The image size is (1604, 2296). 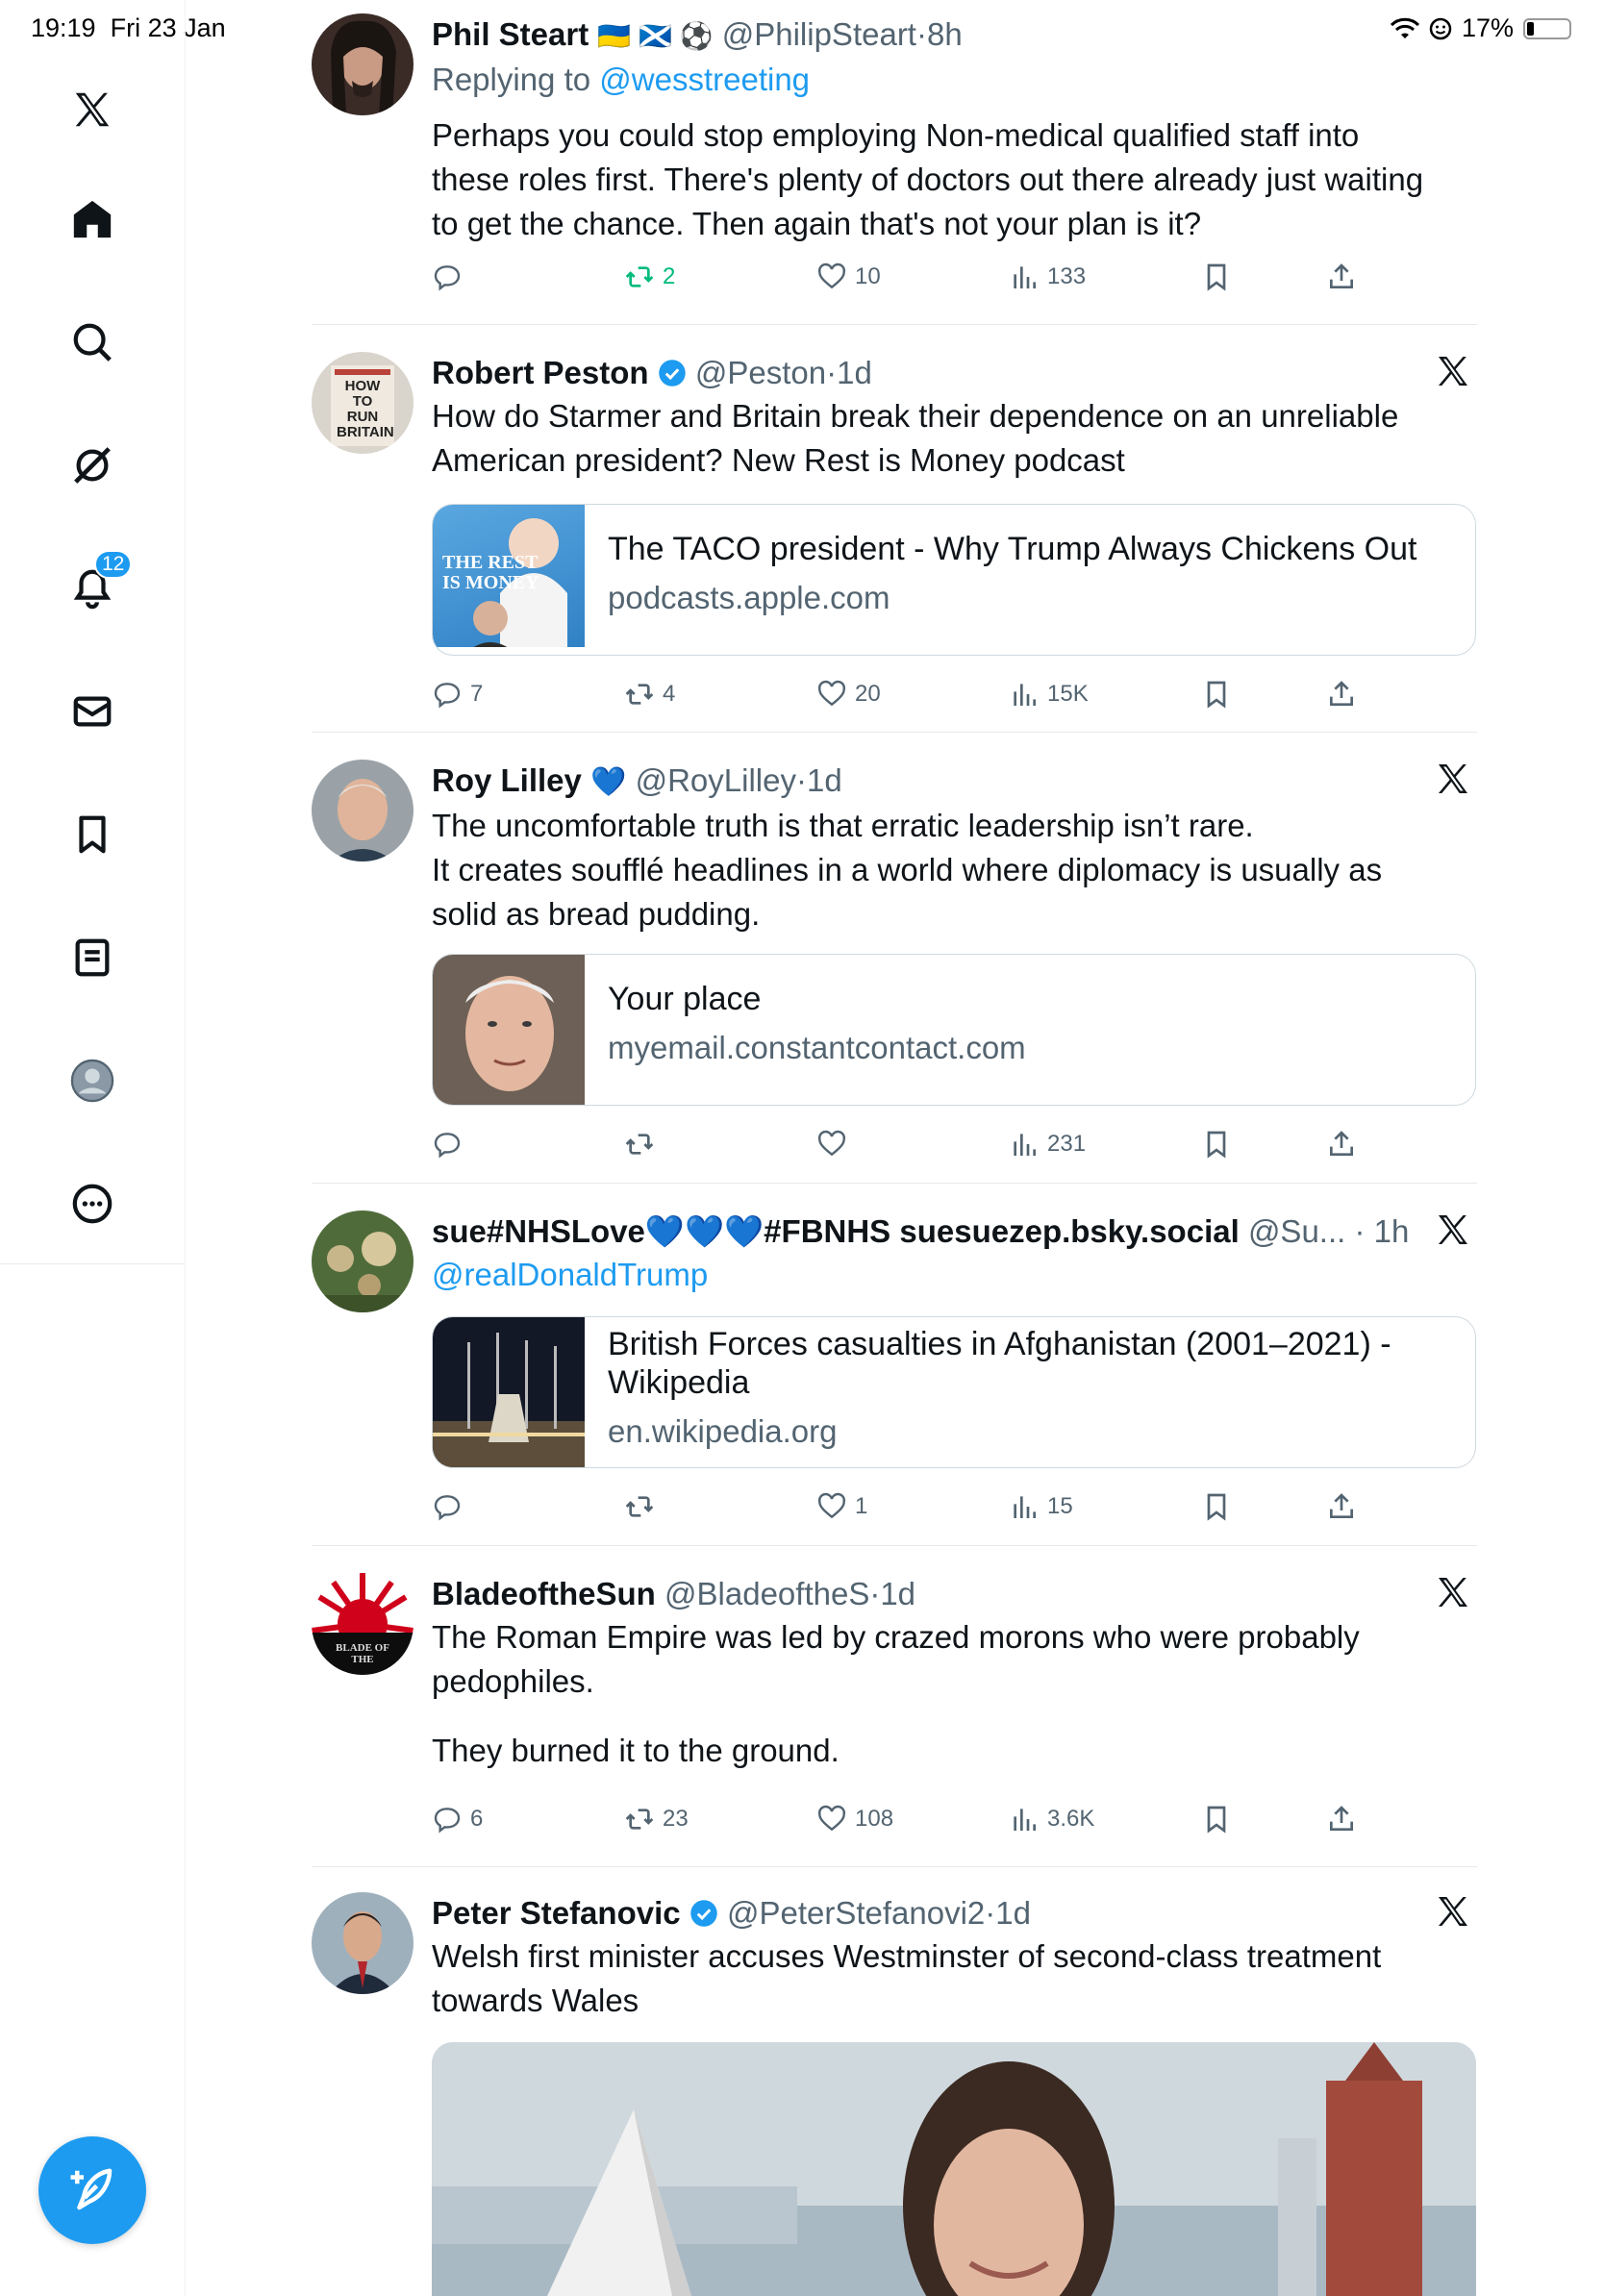 What do you see at coordinates (1047, 277) in the screenshot?
I see `views-button: 133` at bounding box center [1047, 277].